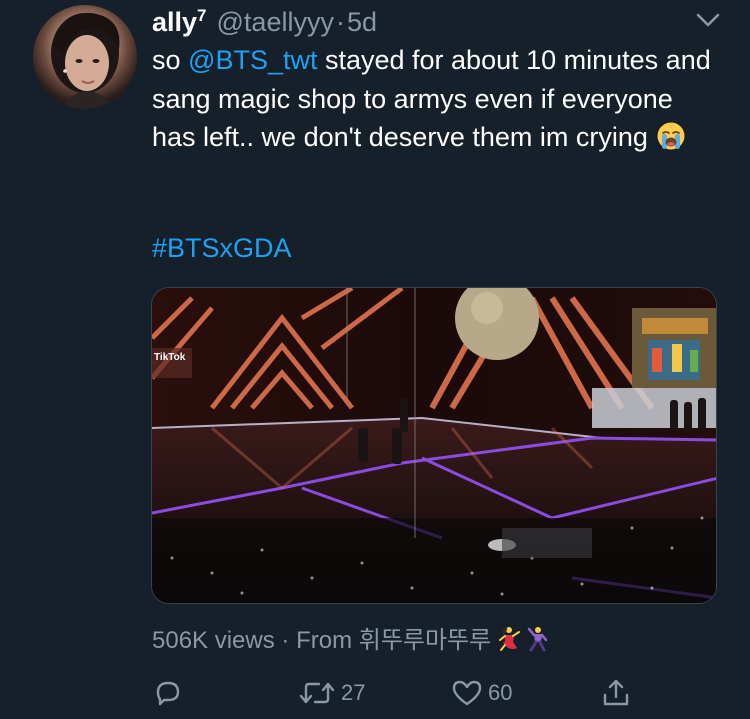 Image resolution: width=750 pixels, height=719 pixels. What do you see at coordinates (708, 20) in the screenshot?
I see `chevron-down-icon` at bounding box center [708, 20].